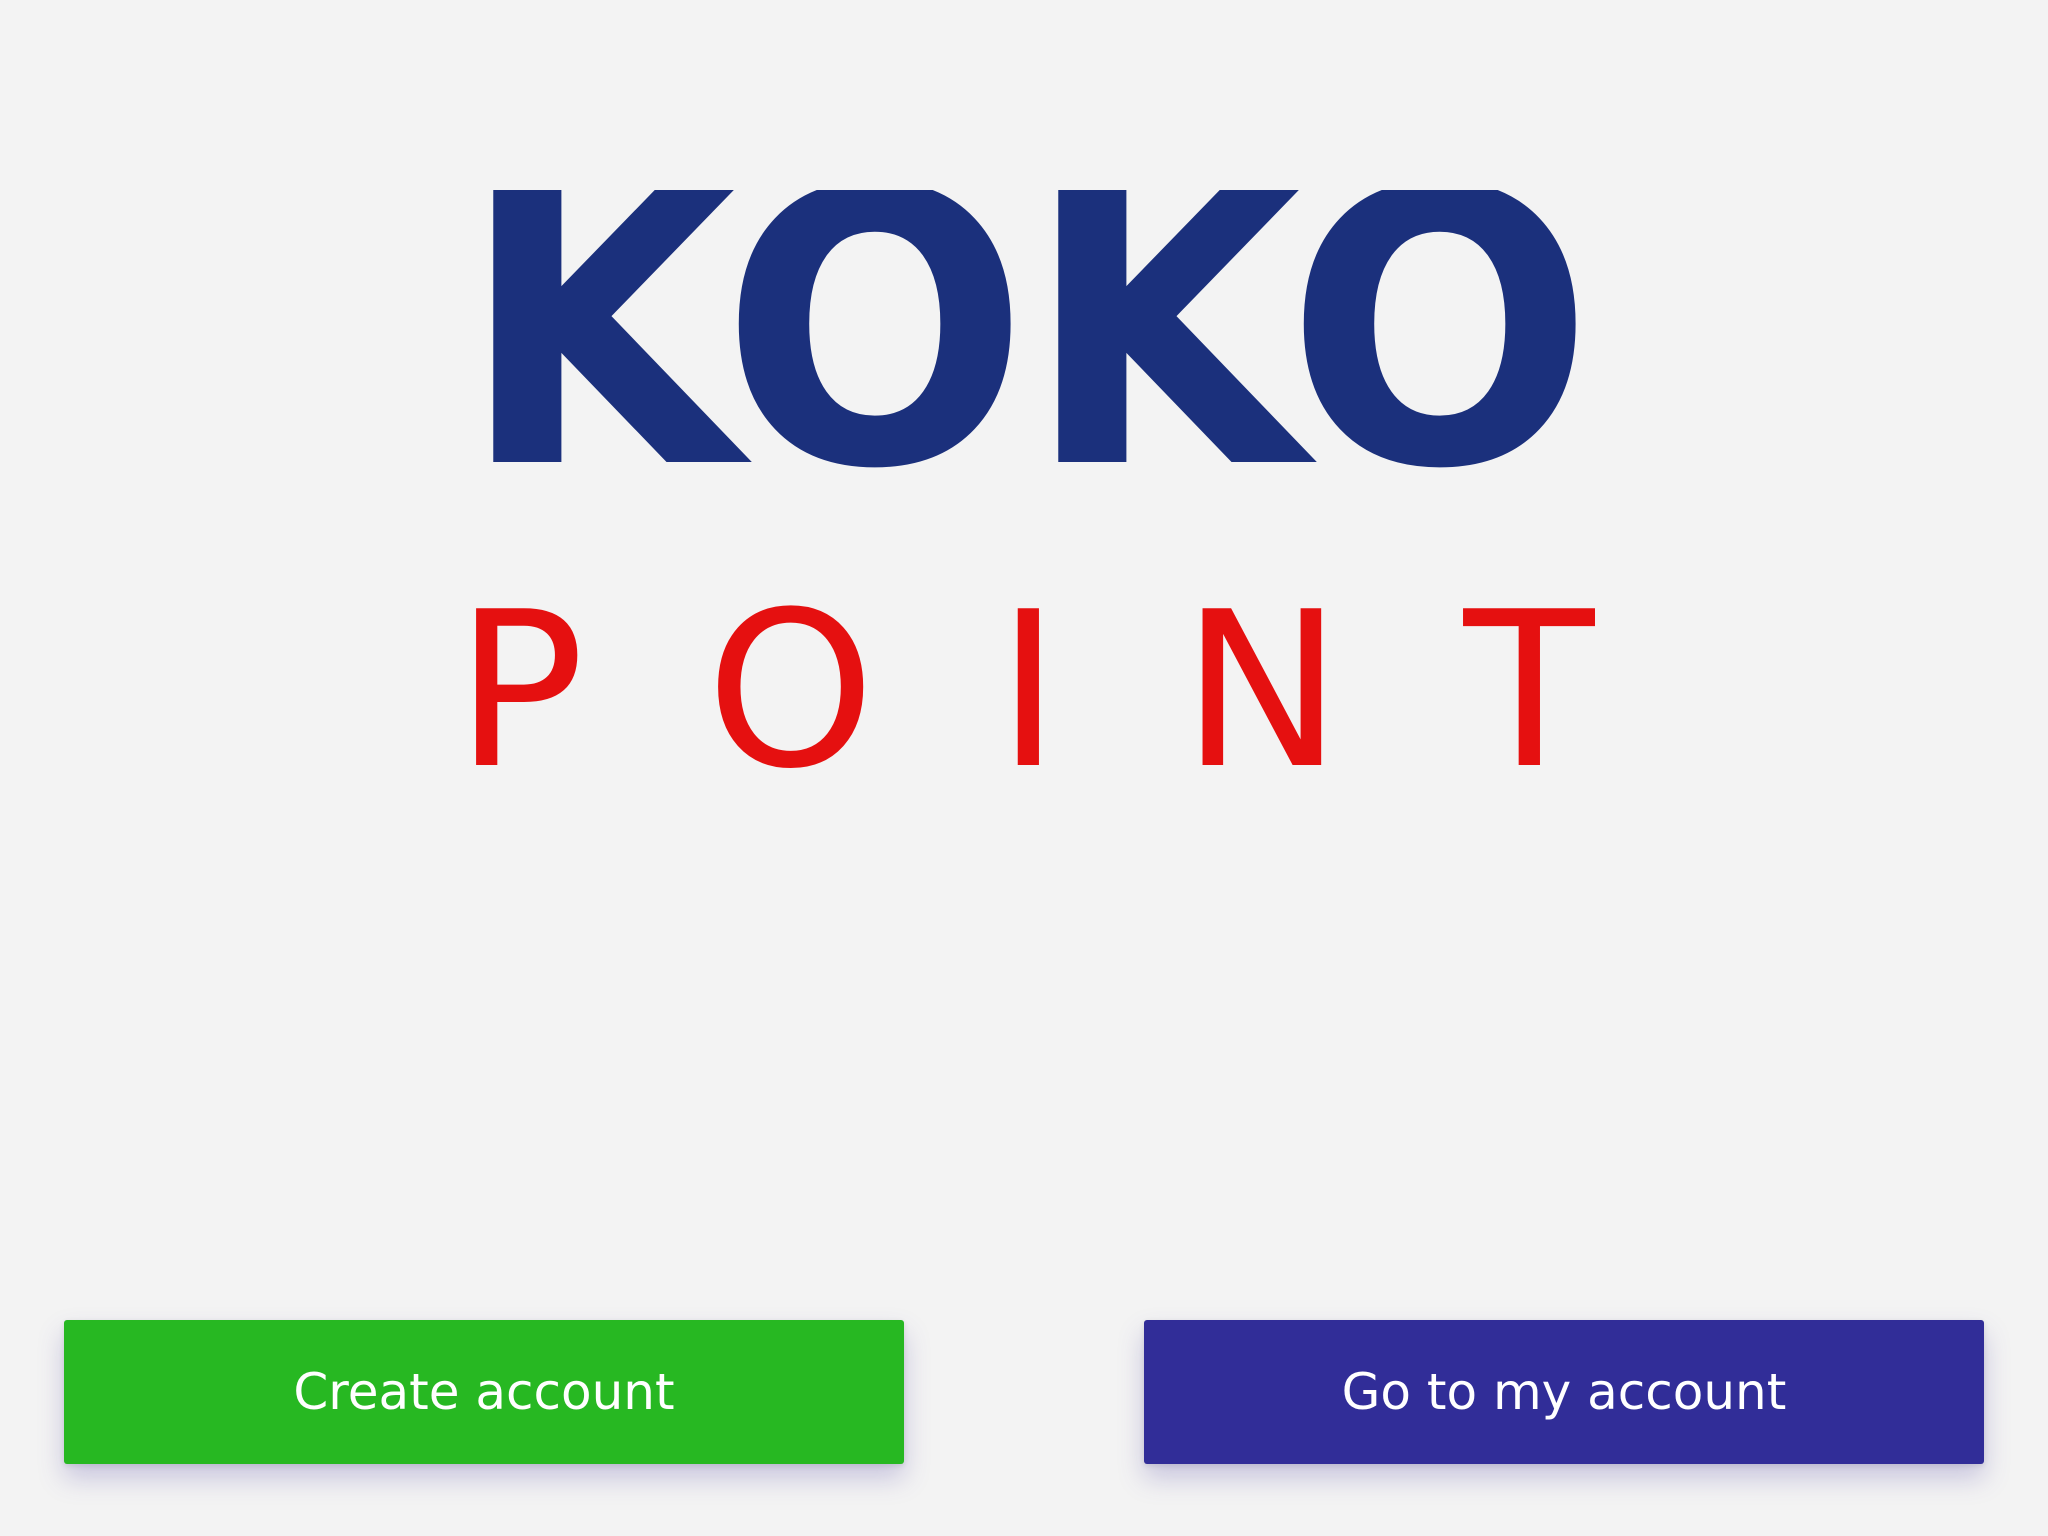 This screenshot has height=1536, width=2048. Describe the element at coordinates (484, 1392) in the screenshot. I see `create-account-button: Create account` at that location.